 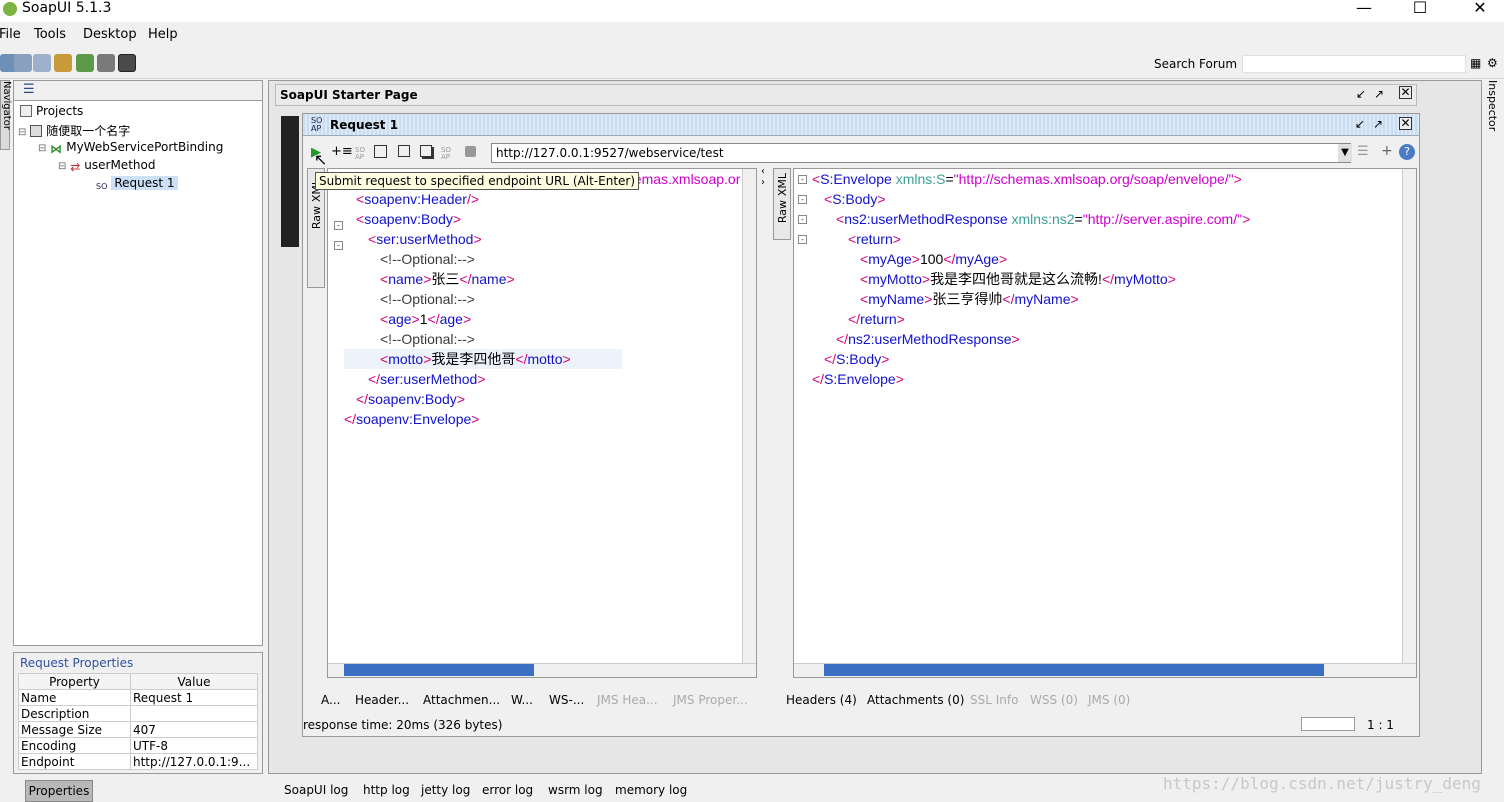 I want to click on forum-icon, so click(x=63, y=63).